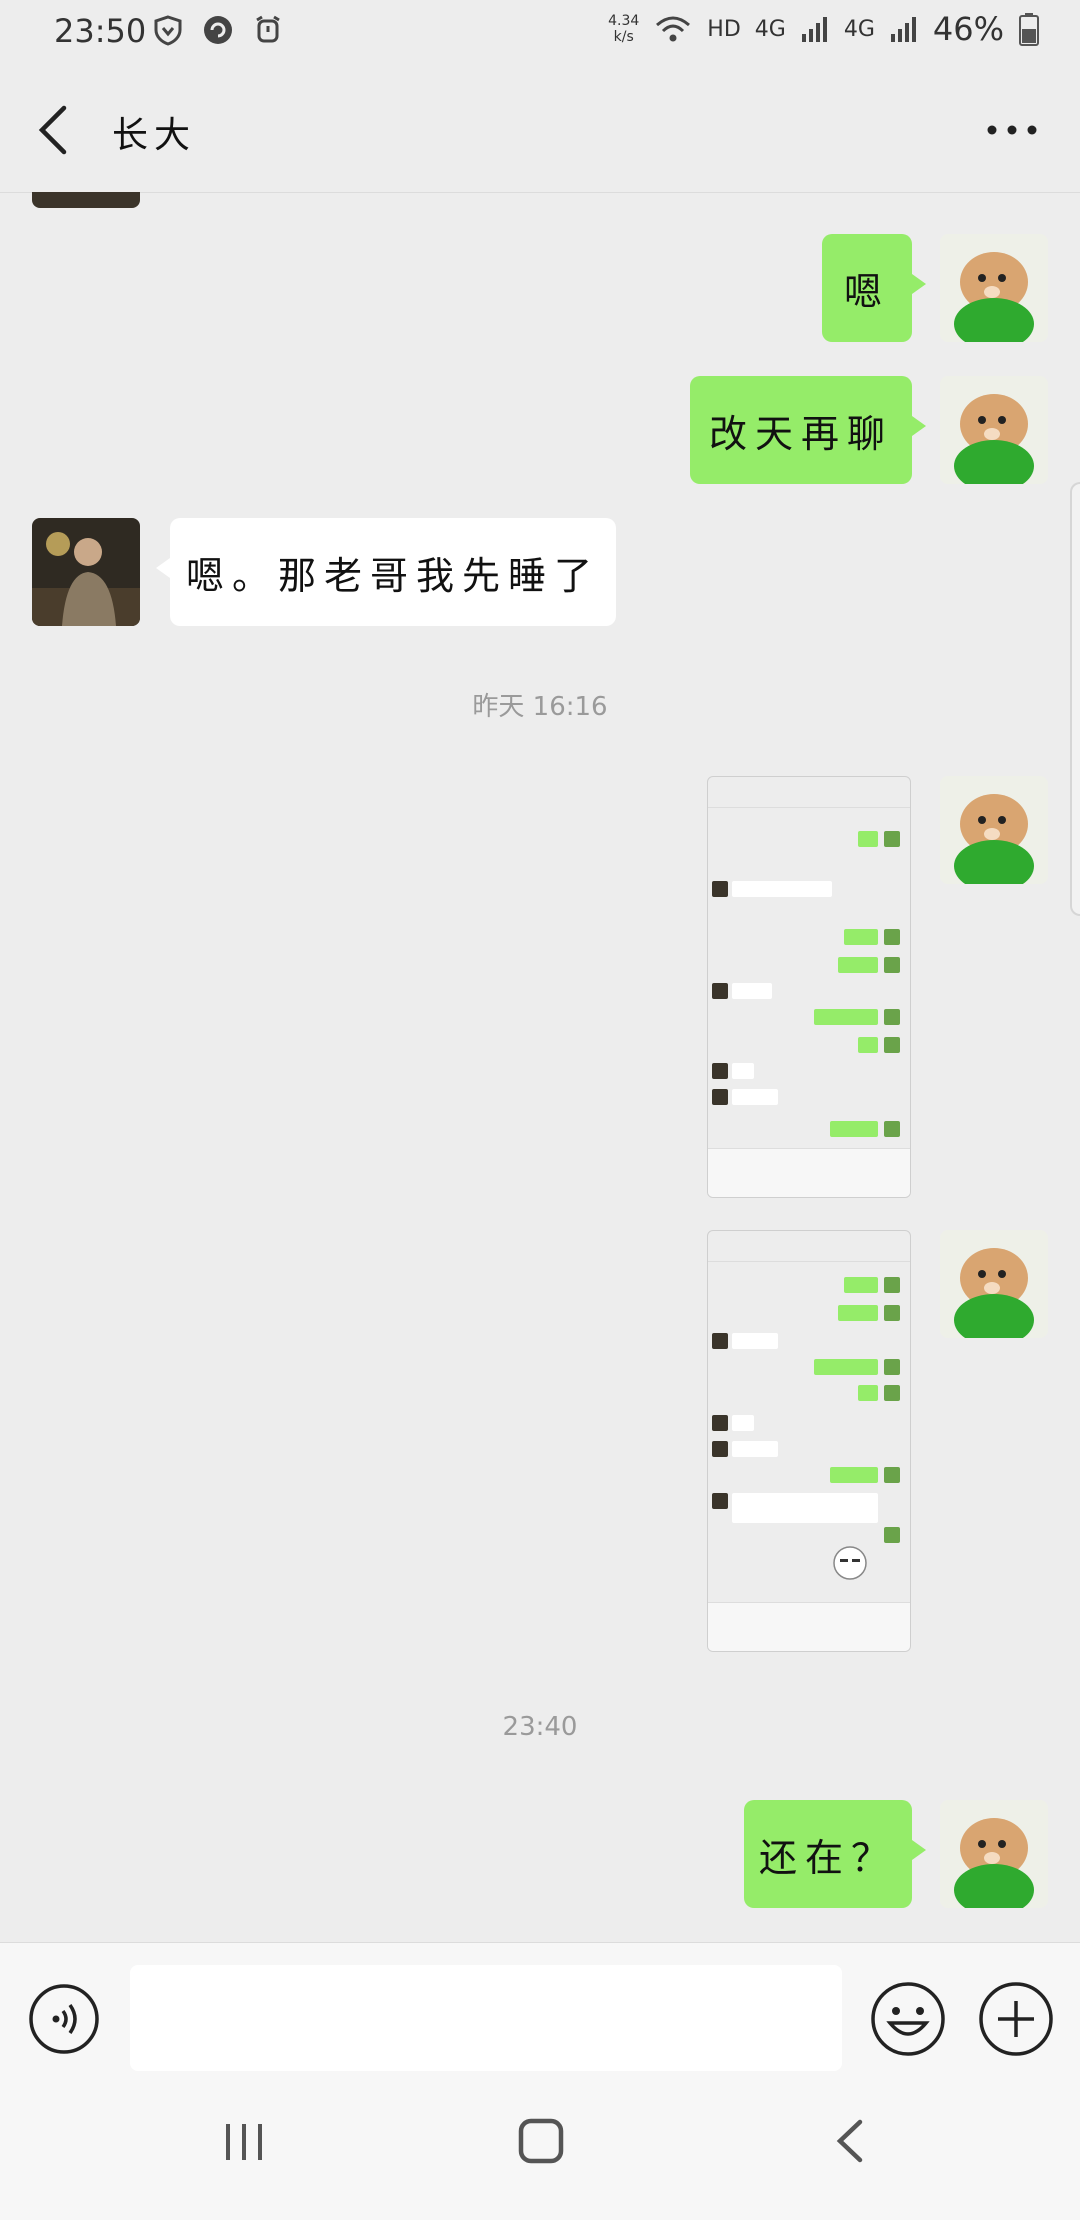 This screenshot has height=2220, width=1080. Describe the element at coordinates (55, 130) in the screenshot. I see `chevron-left-icon` at that location.